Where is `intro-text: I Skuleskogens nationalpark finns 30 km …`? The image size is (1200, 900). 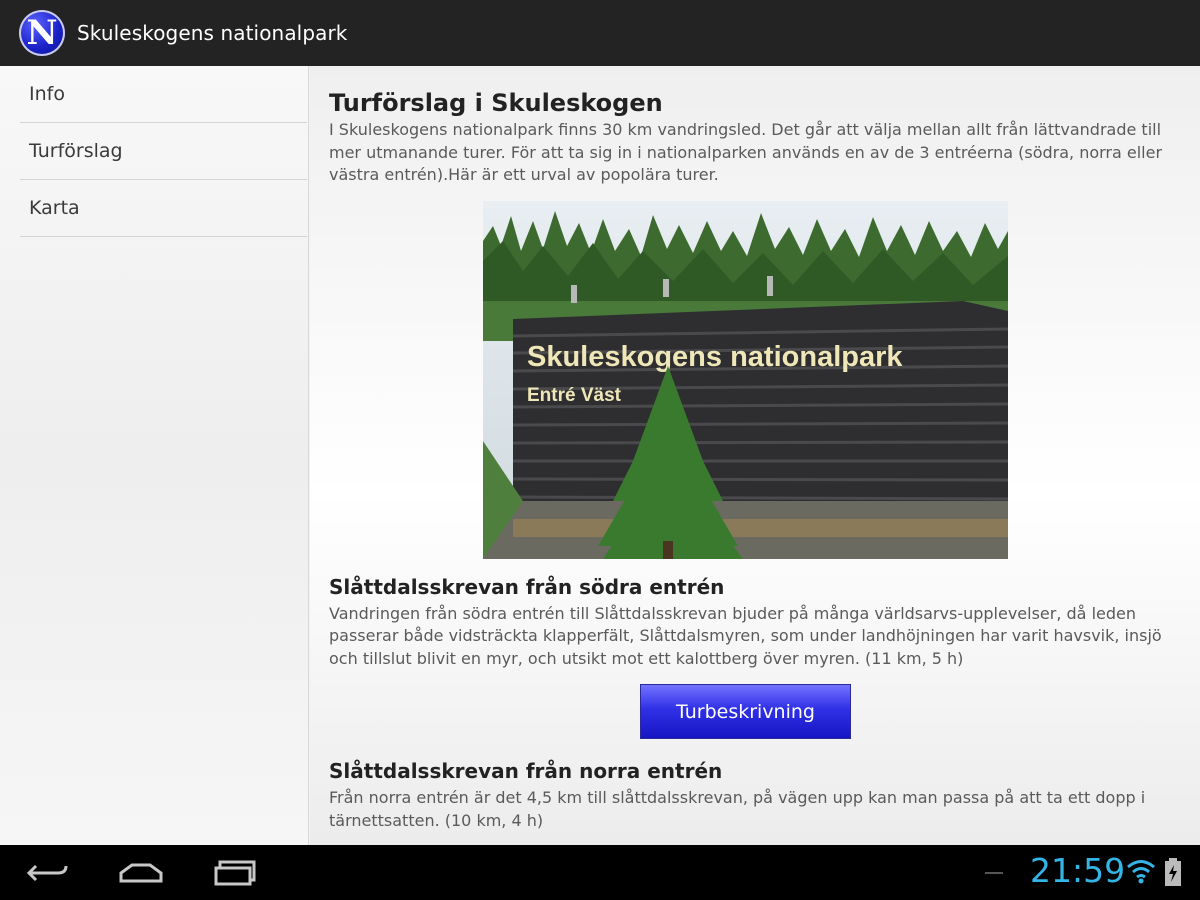
intro-text: I Skuleskogens nationalpark finns 30 km … is located at coordinates (746, 152).